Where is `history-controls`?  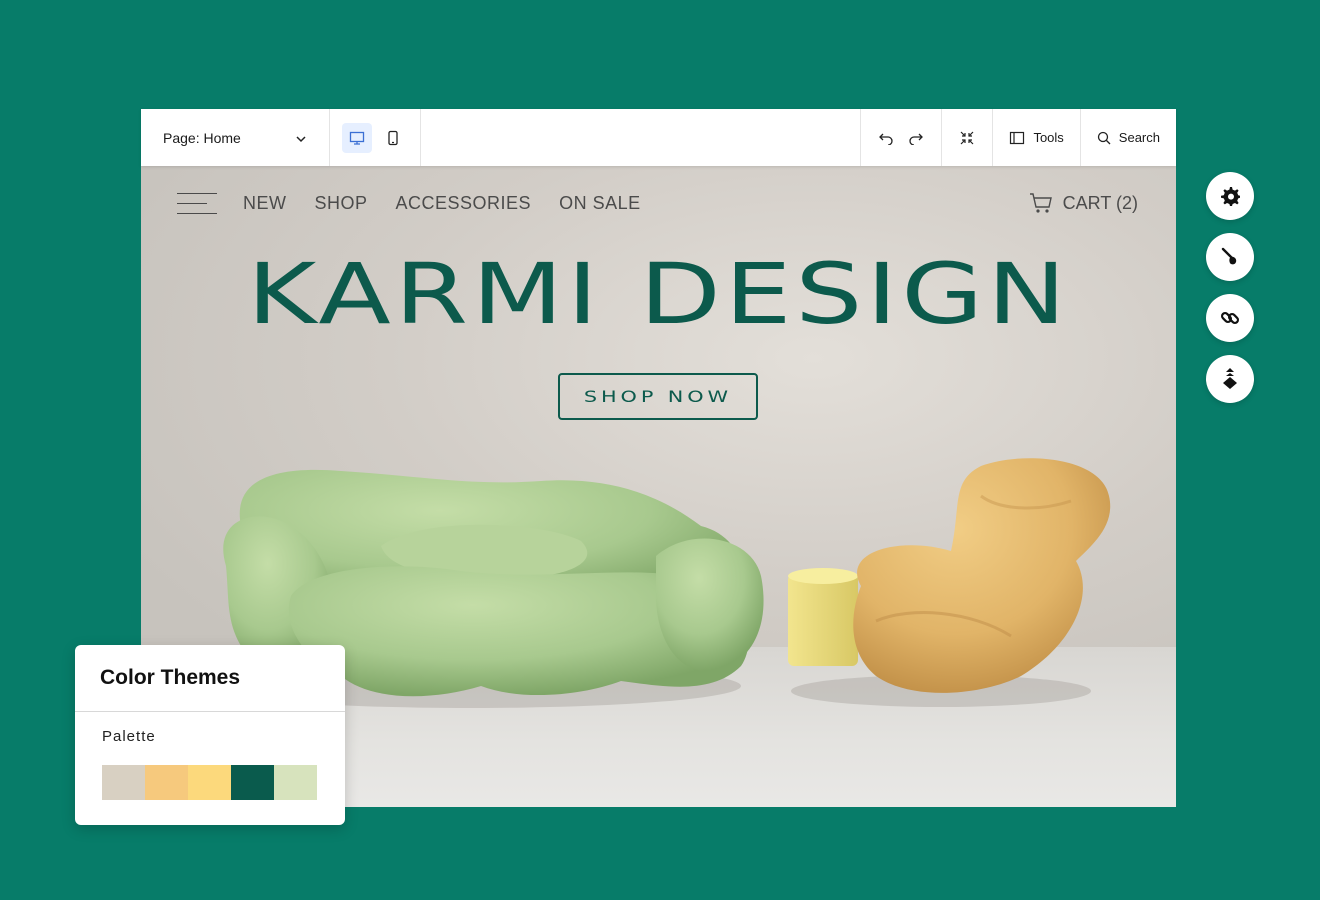
history-controls is located at coordinates (900, 137).